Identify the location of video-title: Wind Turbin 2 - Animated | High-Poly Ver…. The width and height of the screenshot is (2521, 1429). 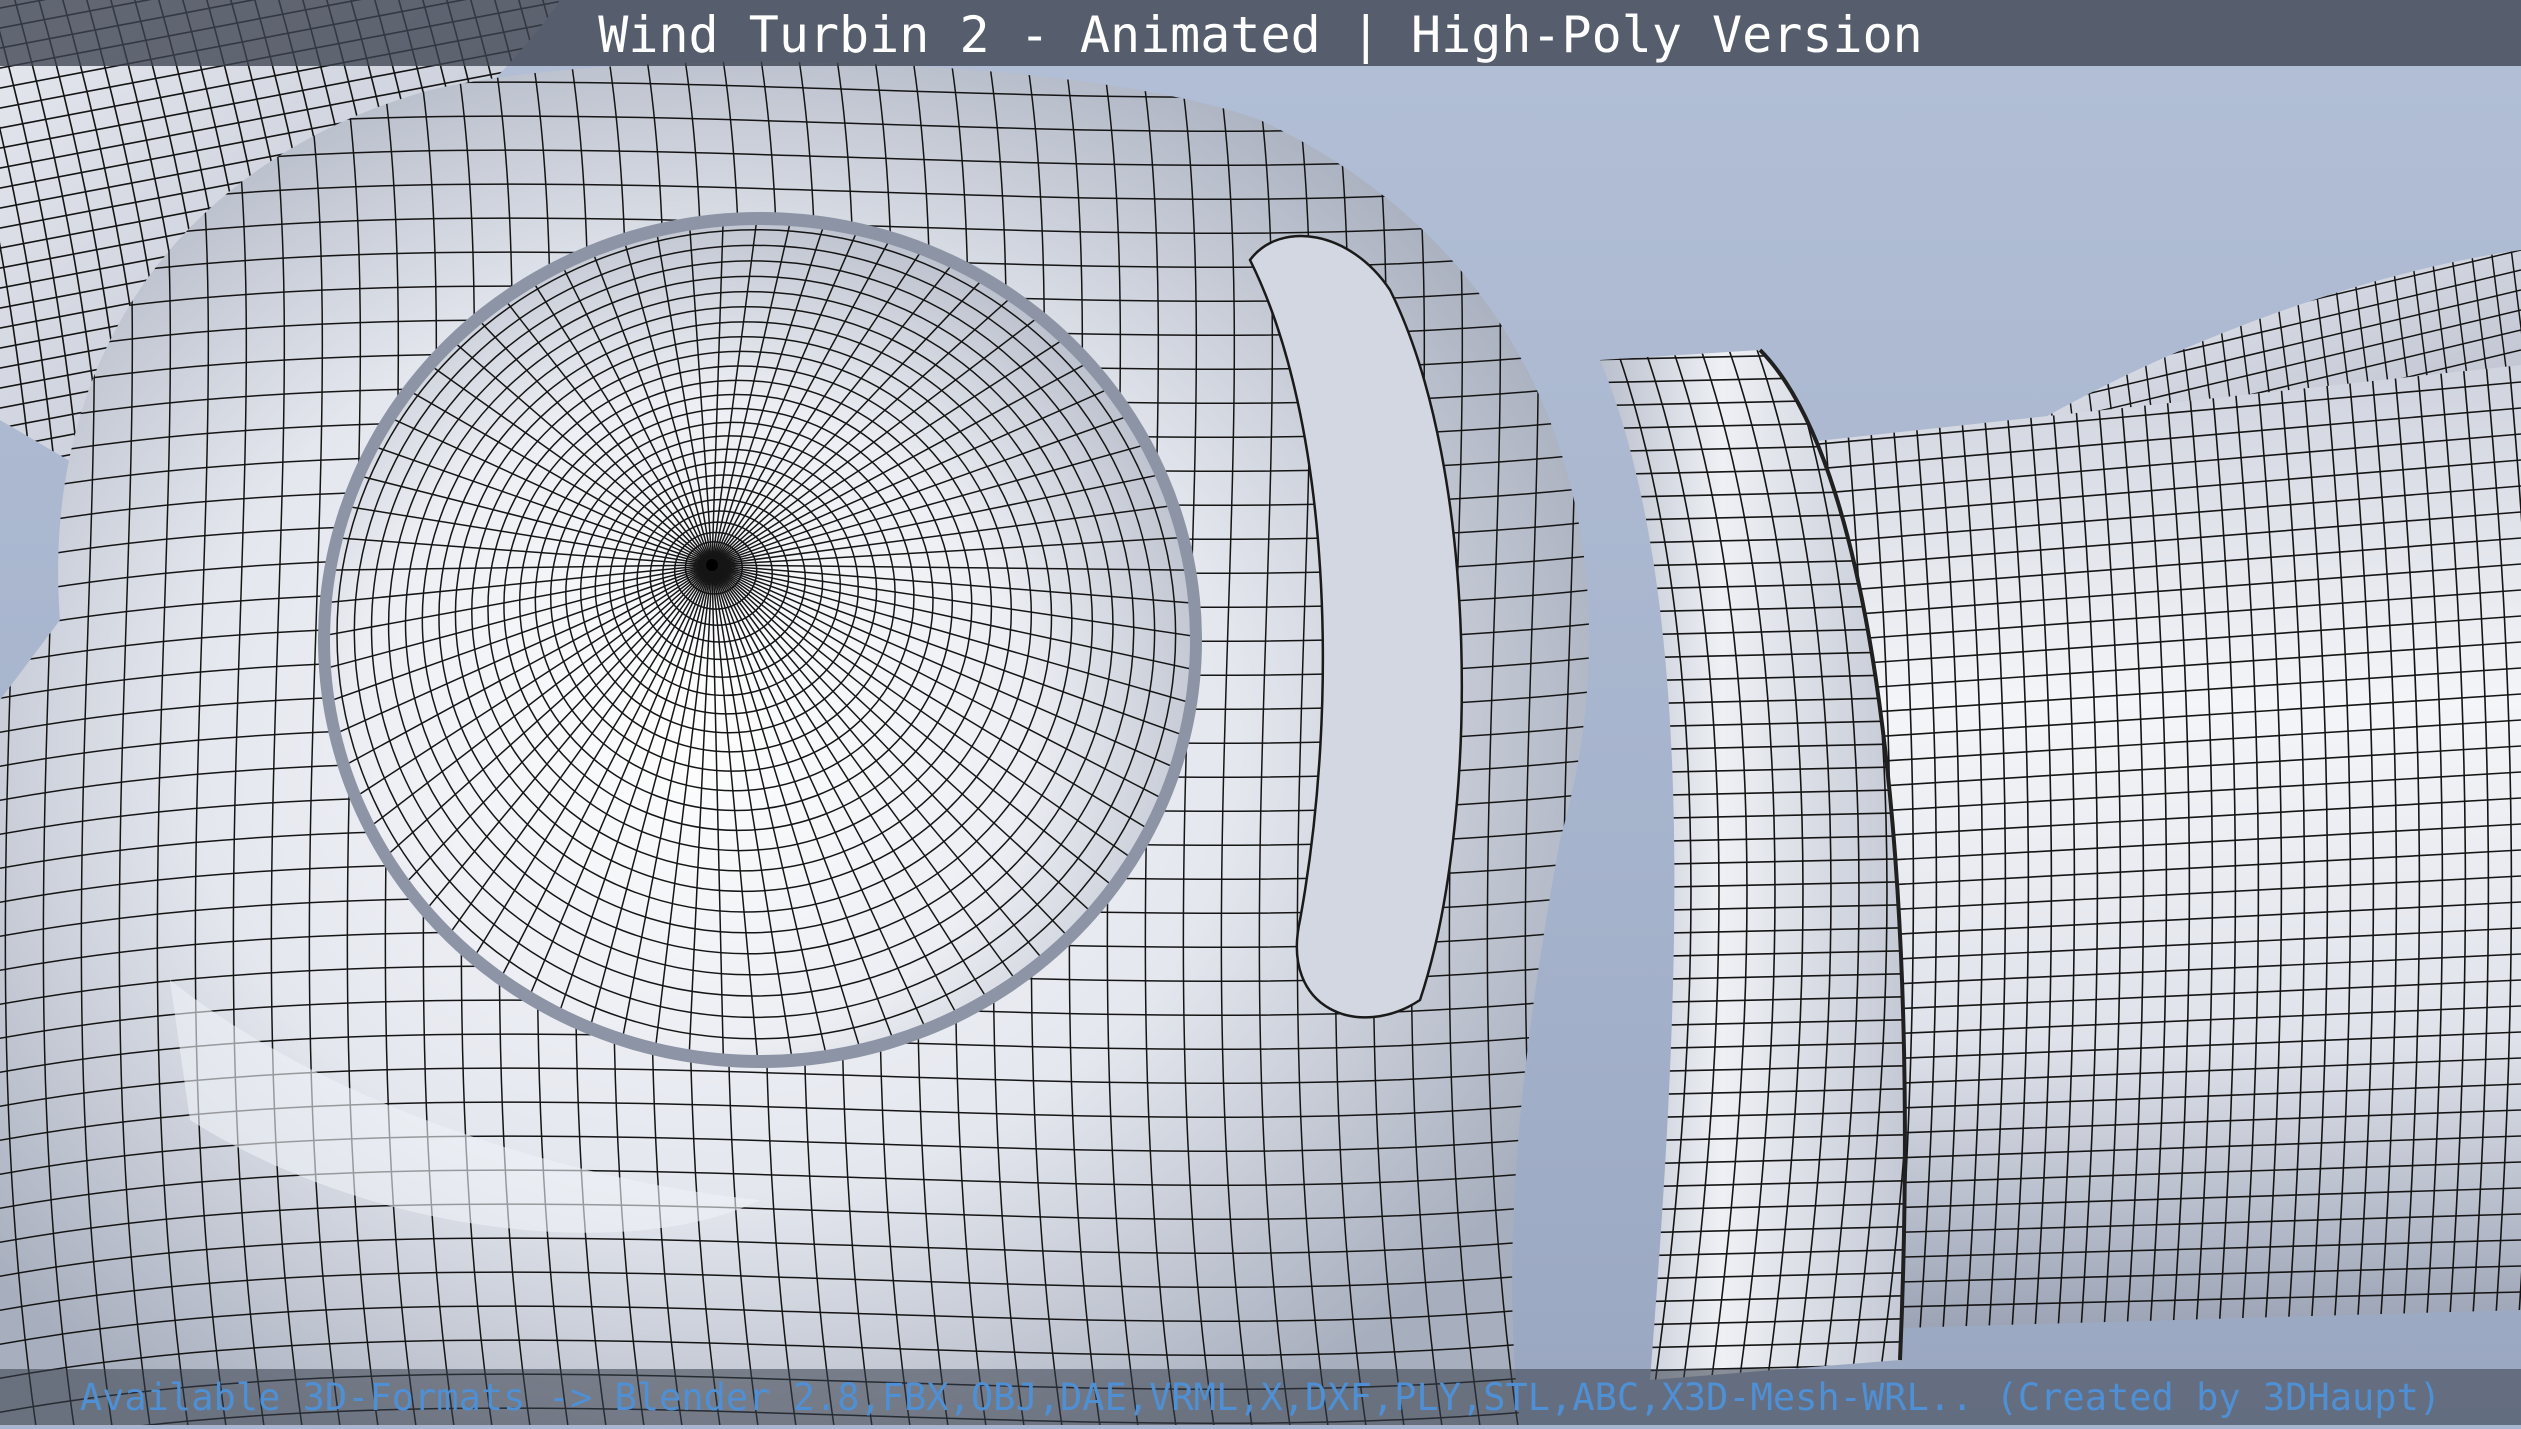
(1260, 35).